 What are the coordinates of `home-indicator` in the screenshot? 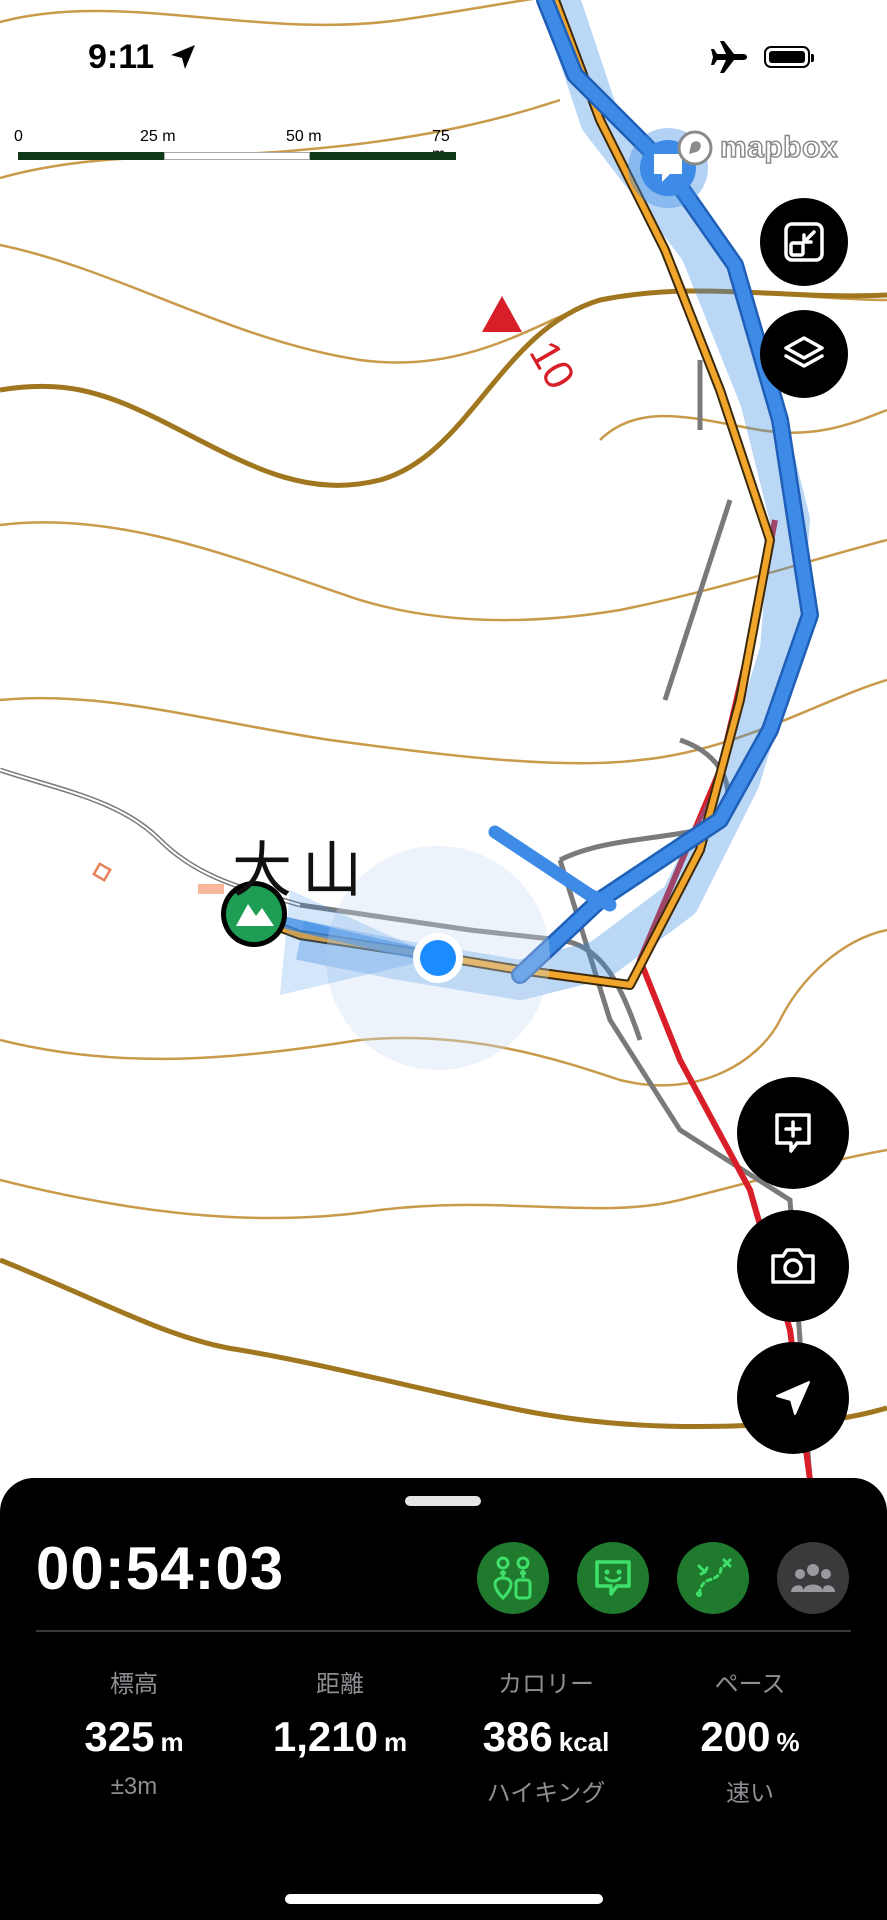 It's located at (444, 1899).